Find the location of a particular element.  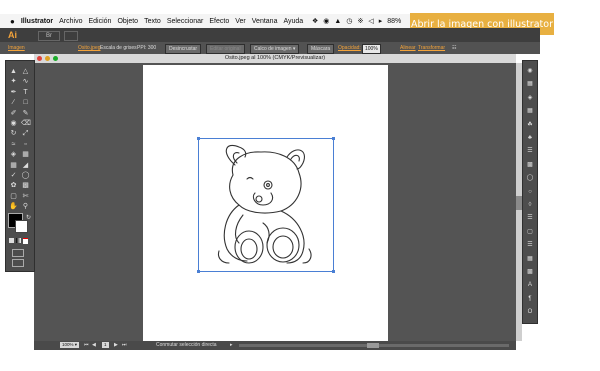

zoom-icon: ⚲ is located at coordinates (25, 206).